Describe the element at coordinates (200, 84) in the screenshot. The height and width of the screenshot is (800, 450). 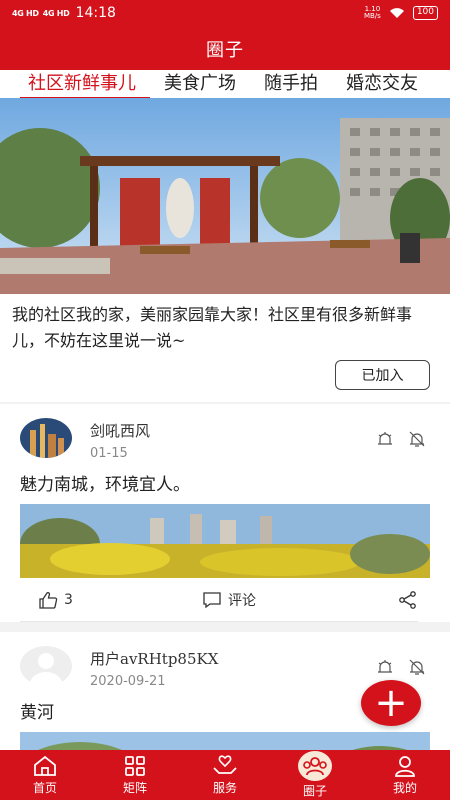
I see `tab-food-plaza: 美食广场` at that location.